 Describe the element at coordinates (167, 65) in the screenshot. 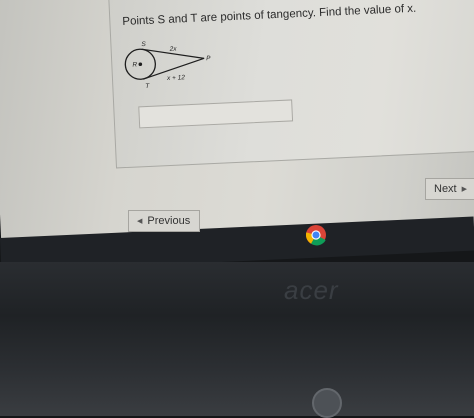

I see `tangent-figure: S R P T 2x x + 12` at that location.